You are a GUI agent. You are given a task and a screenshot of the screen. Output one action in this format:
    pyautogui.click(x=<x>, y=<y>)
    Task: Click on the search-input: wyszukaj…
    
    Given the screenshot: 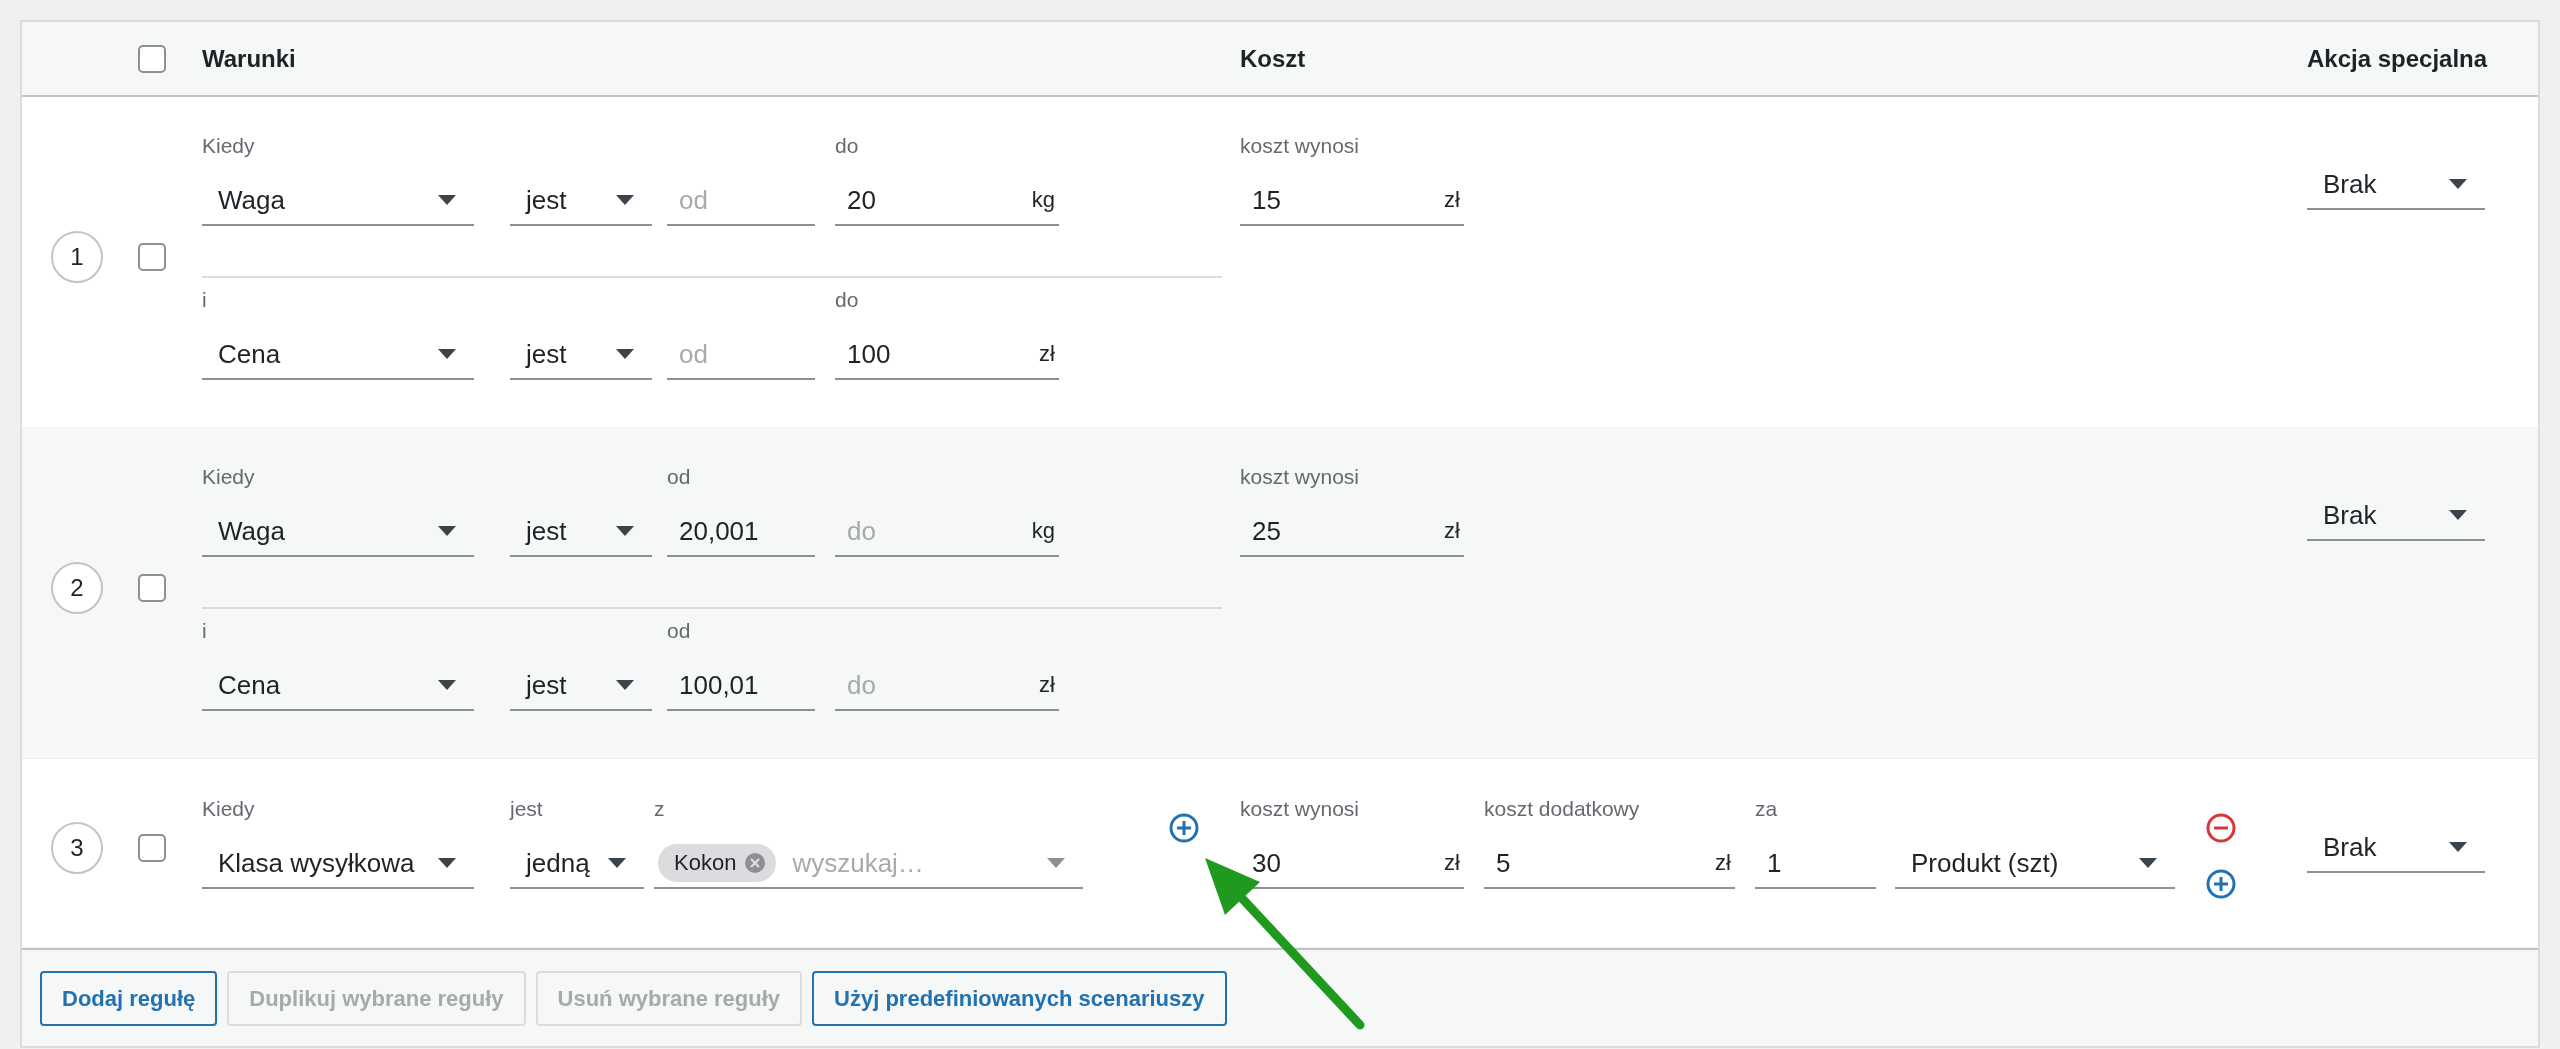 What is the action you would take?
    pyautogui.click(x=910, y=863)
    